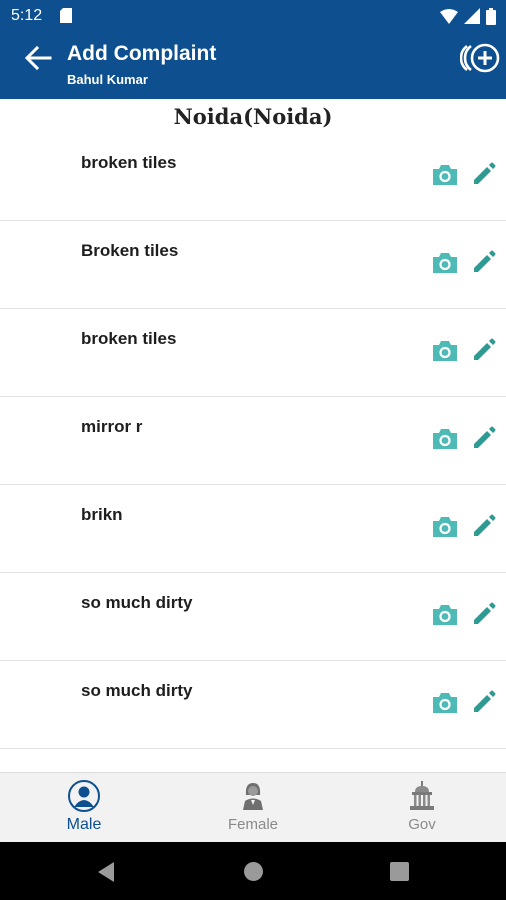 This screenshot has height=900, width=506. Describe the element at coordinates (38, 58) in the screenshot. I see `back-arrow-icon` at that location.